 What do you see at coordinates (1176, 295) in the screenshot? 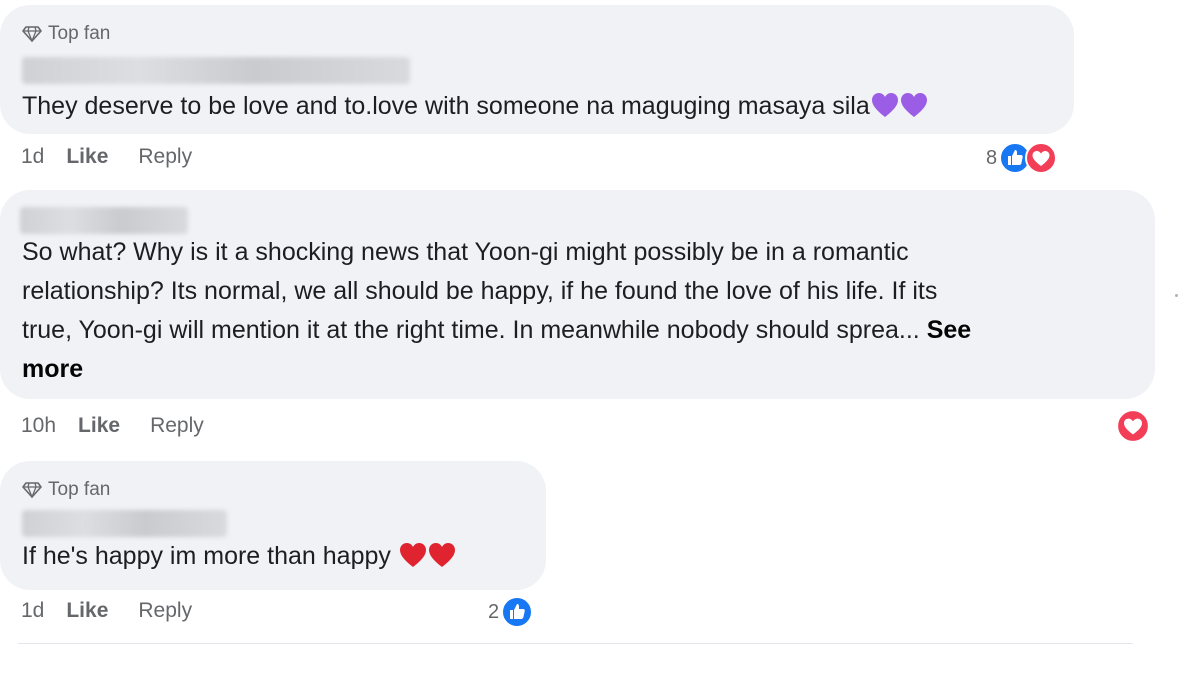
I see `scroll-indicator` at bounding box center [1176, 295].